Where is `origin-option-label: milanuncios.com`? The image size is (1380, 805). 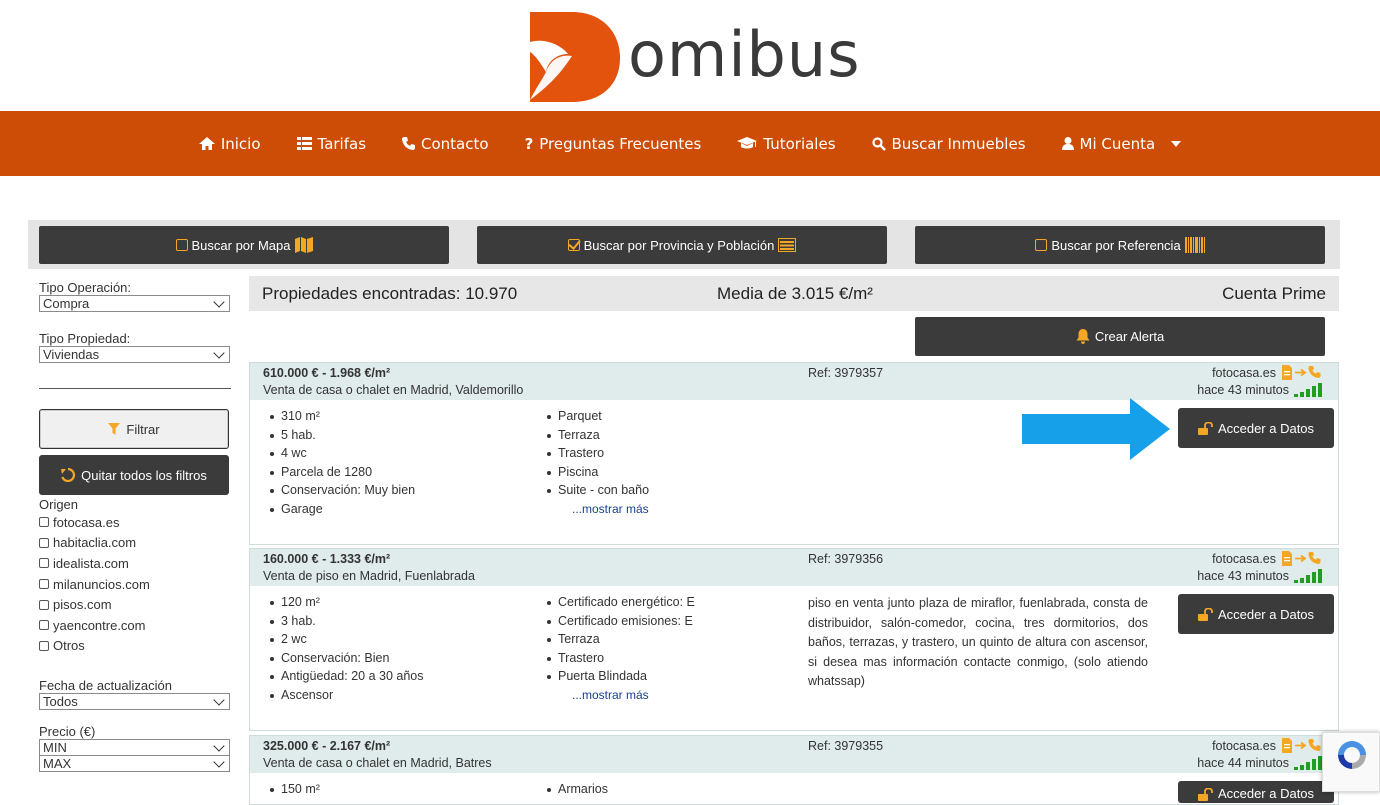 origin-option-label: milanuncios.com is located at coordinates (101, 584).